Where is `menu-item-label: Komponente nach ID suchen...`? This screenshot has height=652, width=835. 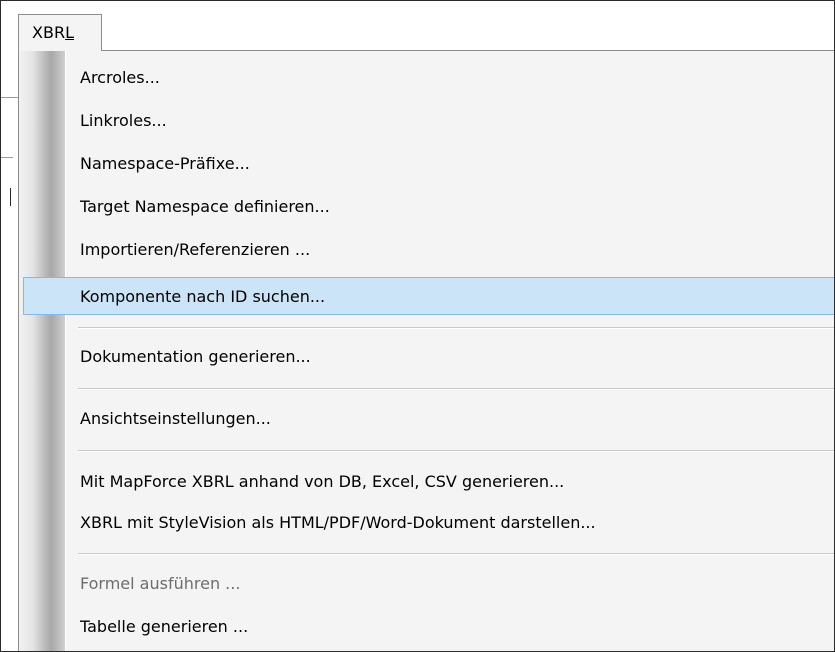 menu-item-label: Komponente nach ID suchen... is located at coordinates (203, 296).